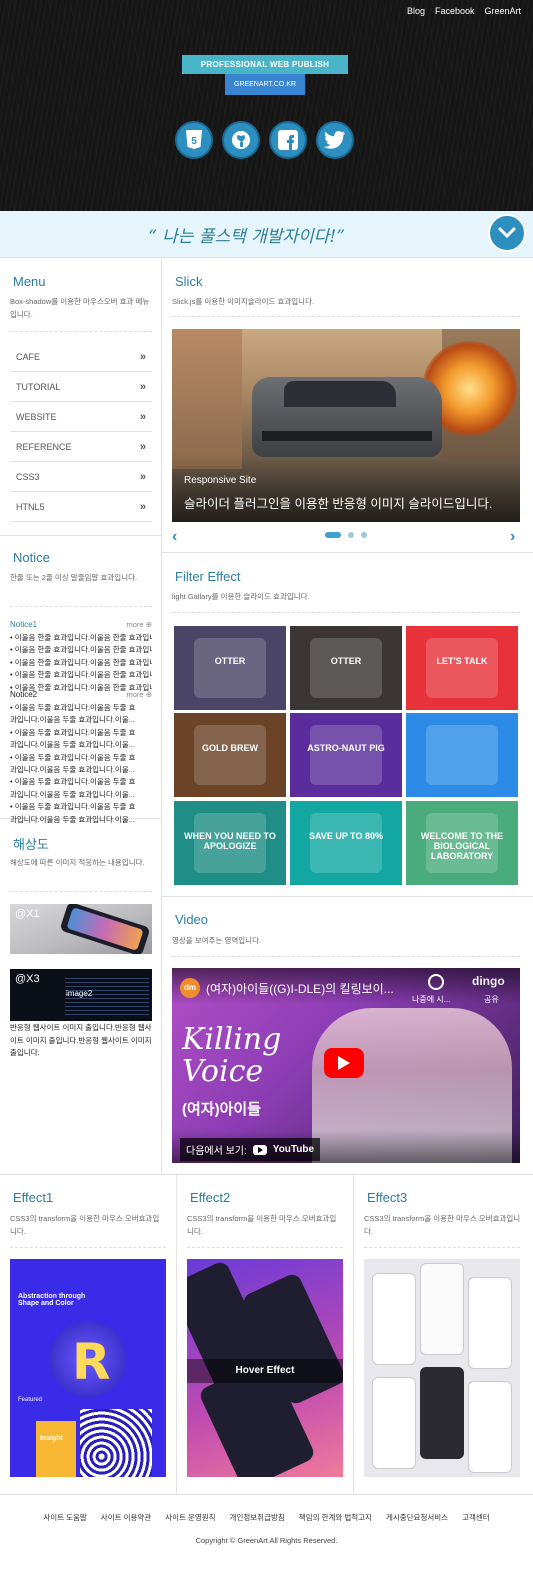 This screenshot has height=1576, width=533. Describe the element at coordinates (488, 981) in the screenshot. I see `dingo-logo: dingo` at that location.